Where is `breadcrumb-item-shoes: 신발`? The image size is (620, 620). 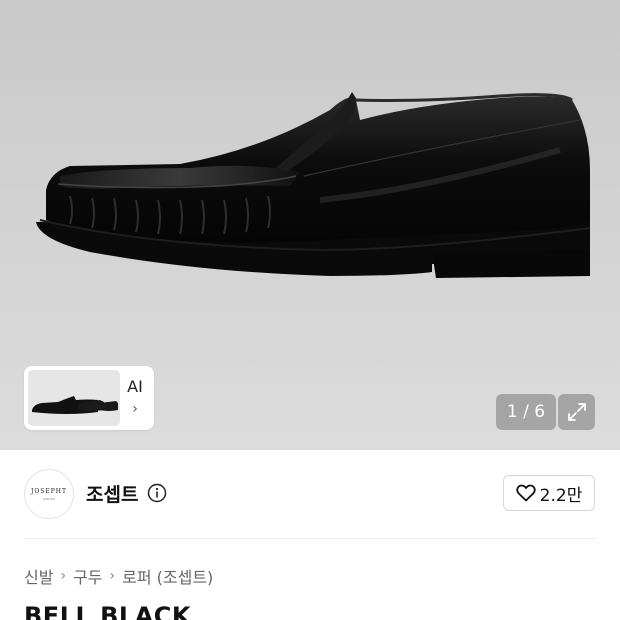
breadcrumb-item-shoes: 신발 is located at coordinates (38, 576).